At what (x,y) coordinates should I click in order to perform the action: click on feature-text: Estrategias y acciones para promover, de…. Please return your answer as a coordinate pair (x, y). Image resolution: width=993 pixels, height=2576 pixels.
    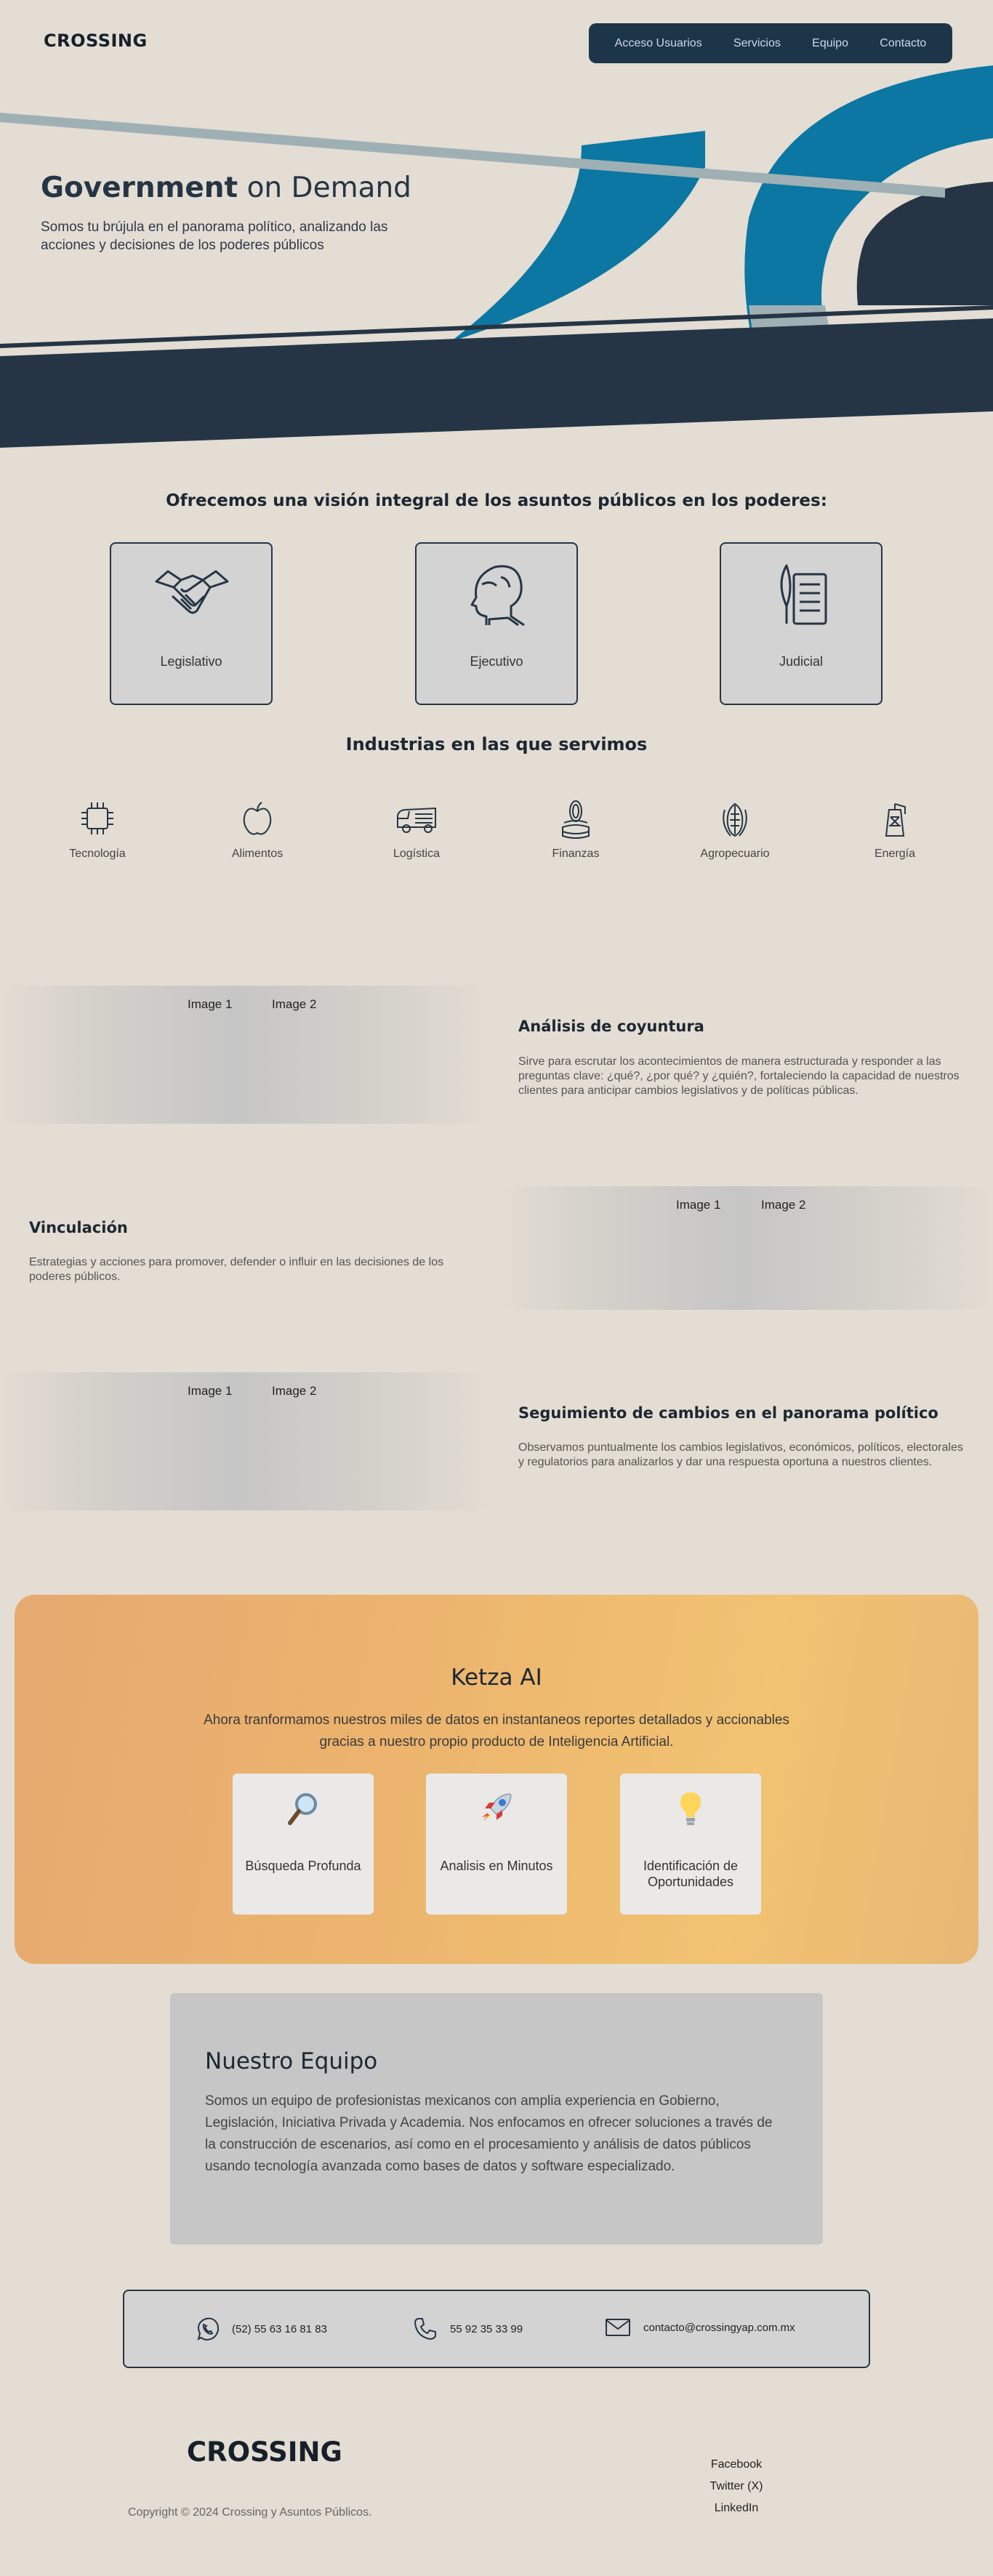
    Looking at the image, I should click on (236, 1269).